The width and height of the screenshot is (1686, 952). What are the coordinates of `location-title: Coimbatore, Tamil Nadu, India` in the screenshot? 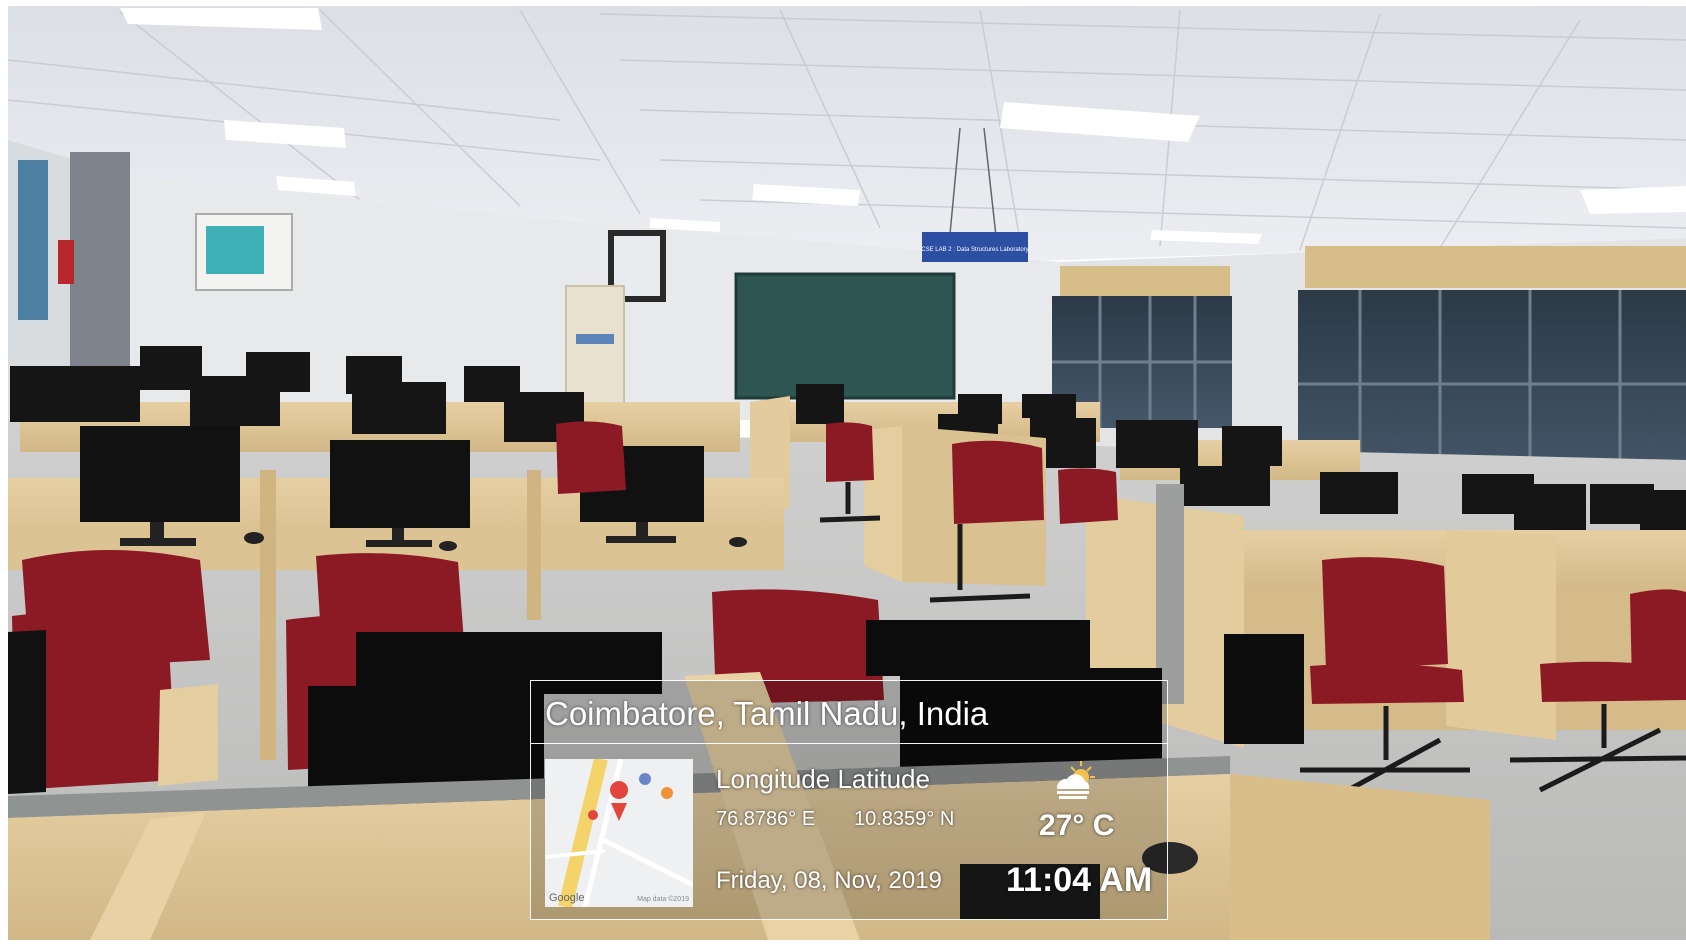 It's located at (767, 713).